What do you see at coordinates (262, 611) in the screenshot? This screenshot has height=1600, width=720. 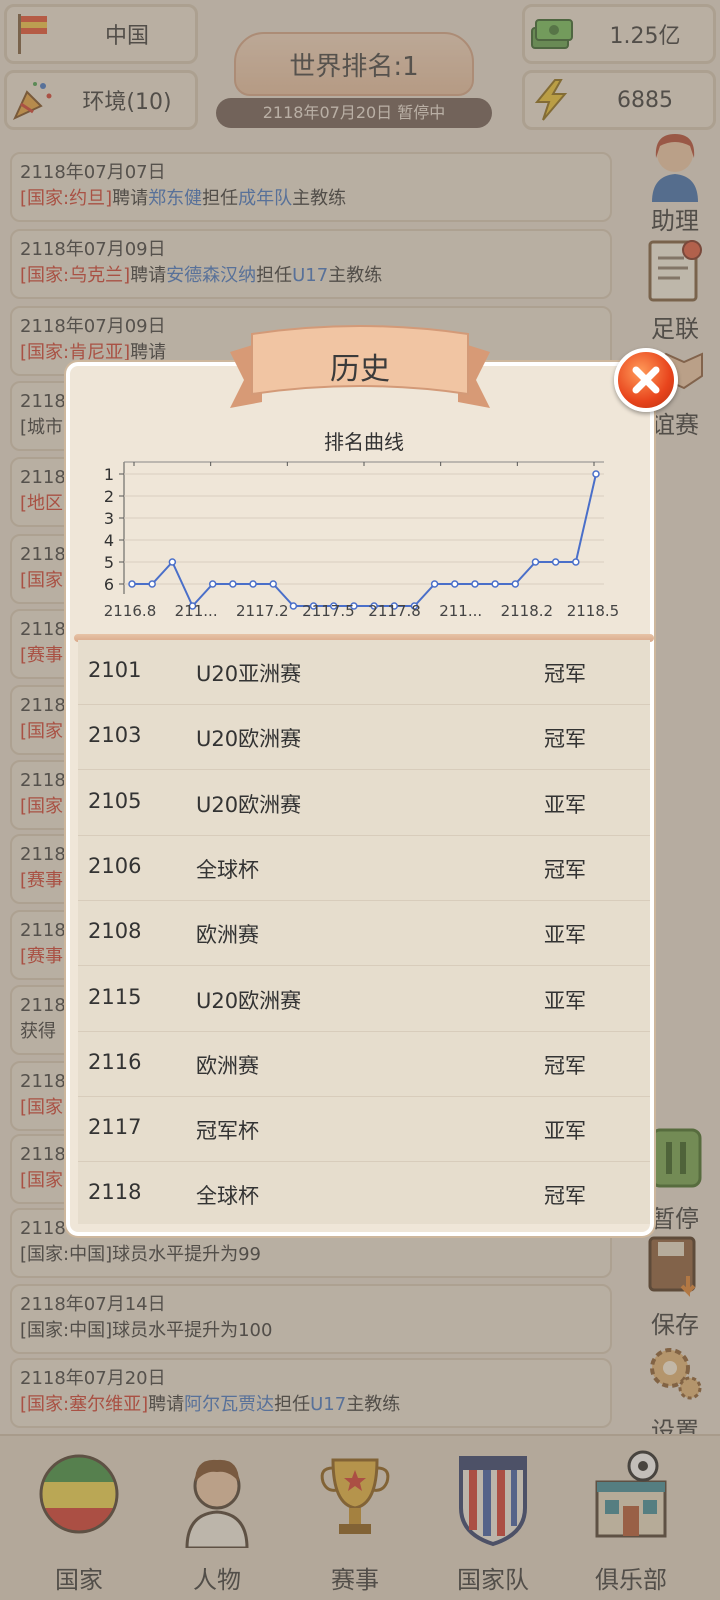 I see `x-tick-label: 2117.2` at bounding box center [262, 611].